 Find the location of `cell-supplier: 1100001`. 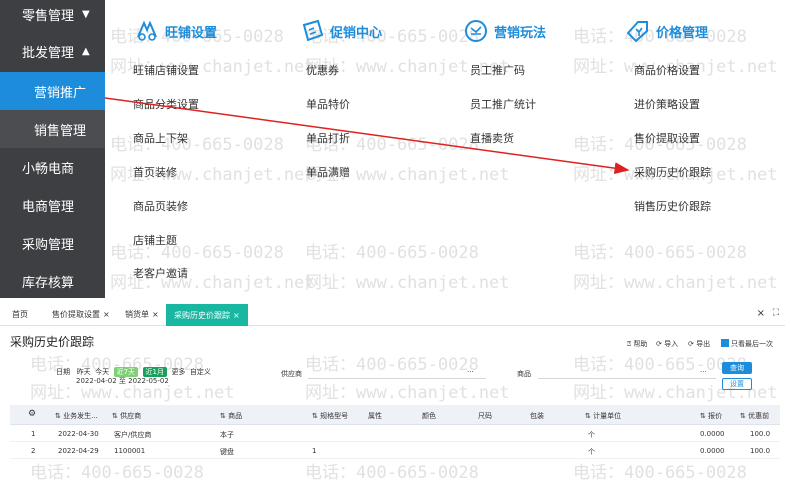

cell-supplier: 1100001 is located at coordinates (130, 451).